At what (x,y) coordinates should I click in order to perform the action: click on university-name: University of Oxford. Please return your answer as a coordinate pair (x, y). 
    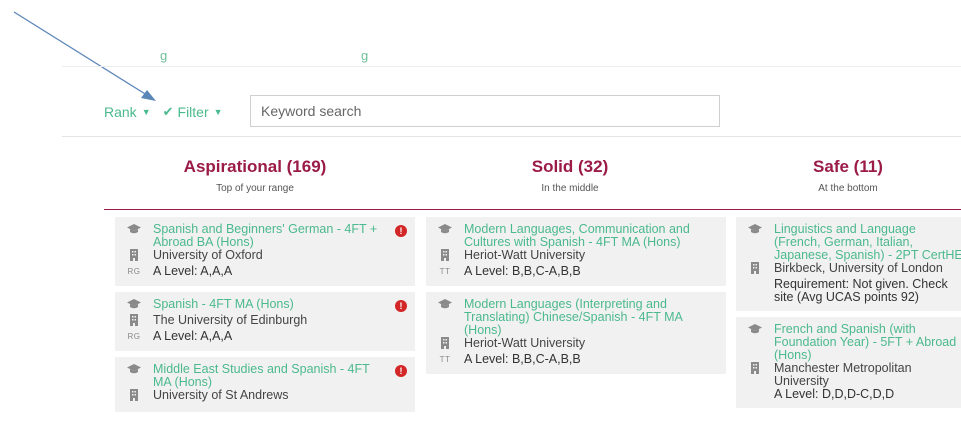
    Looking at the image, I should click on (208, 255).